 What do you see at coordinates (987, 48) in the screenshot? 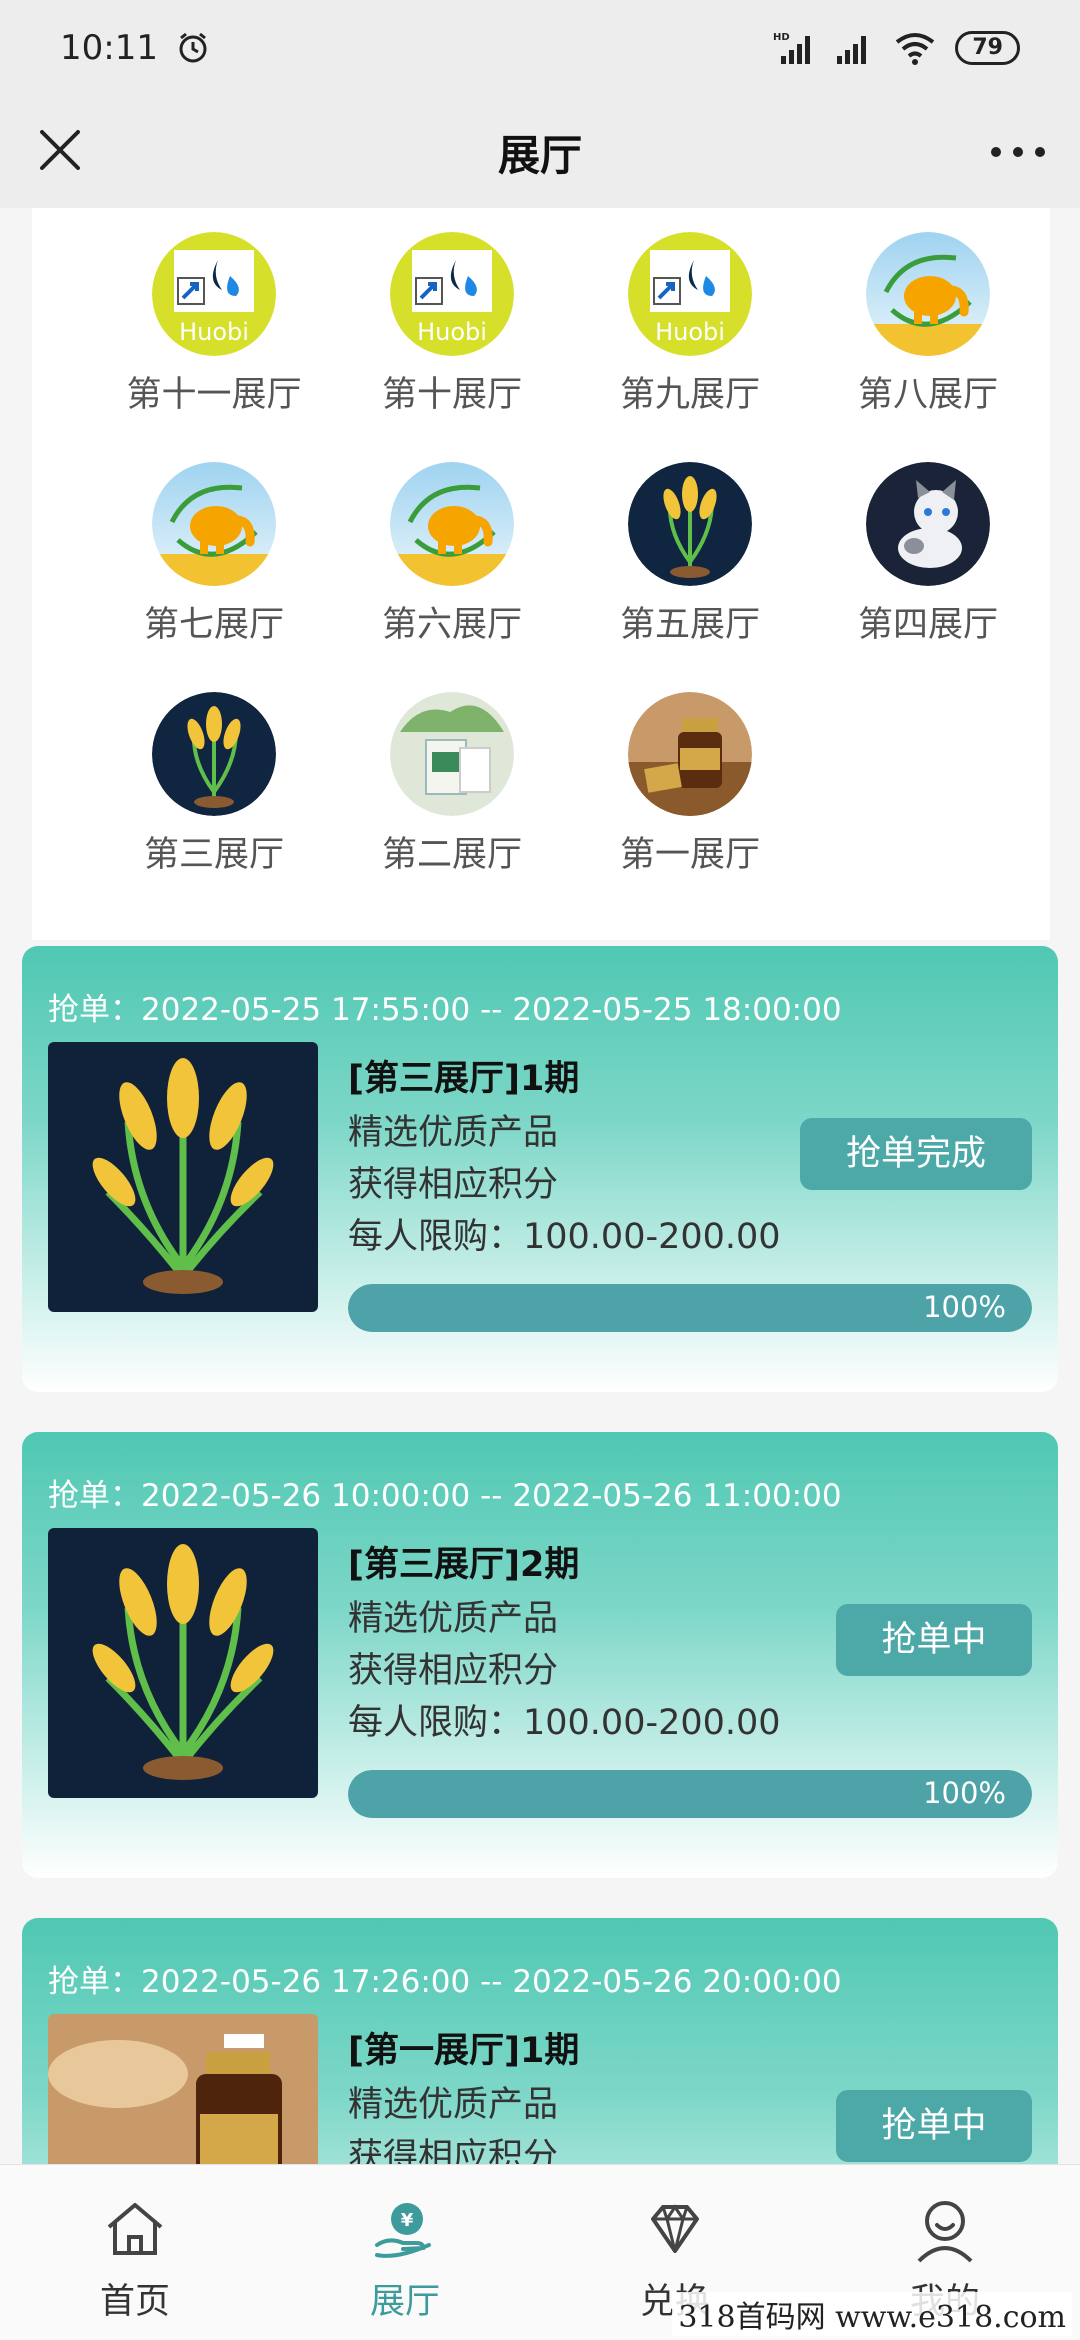
I see `battery-icon: 79` at bounding box center [987, 48].